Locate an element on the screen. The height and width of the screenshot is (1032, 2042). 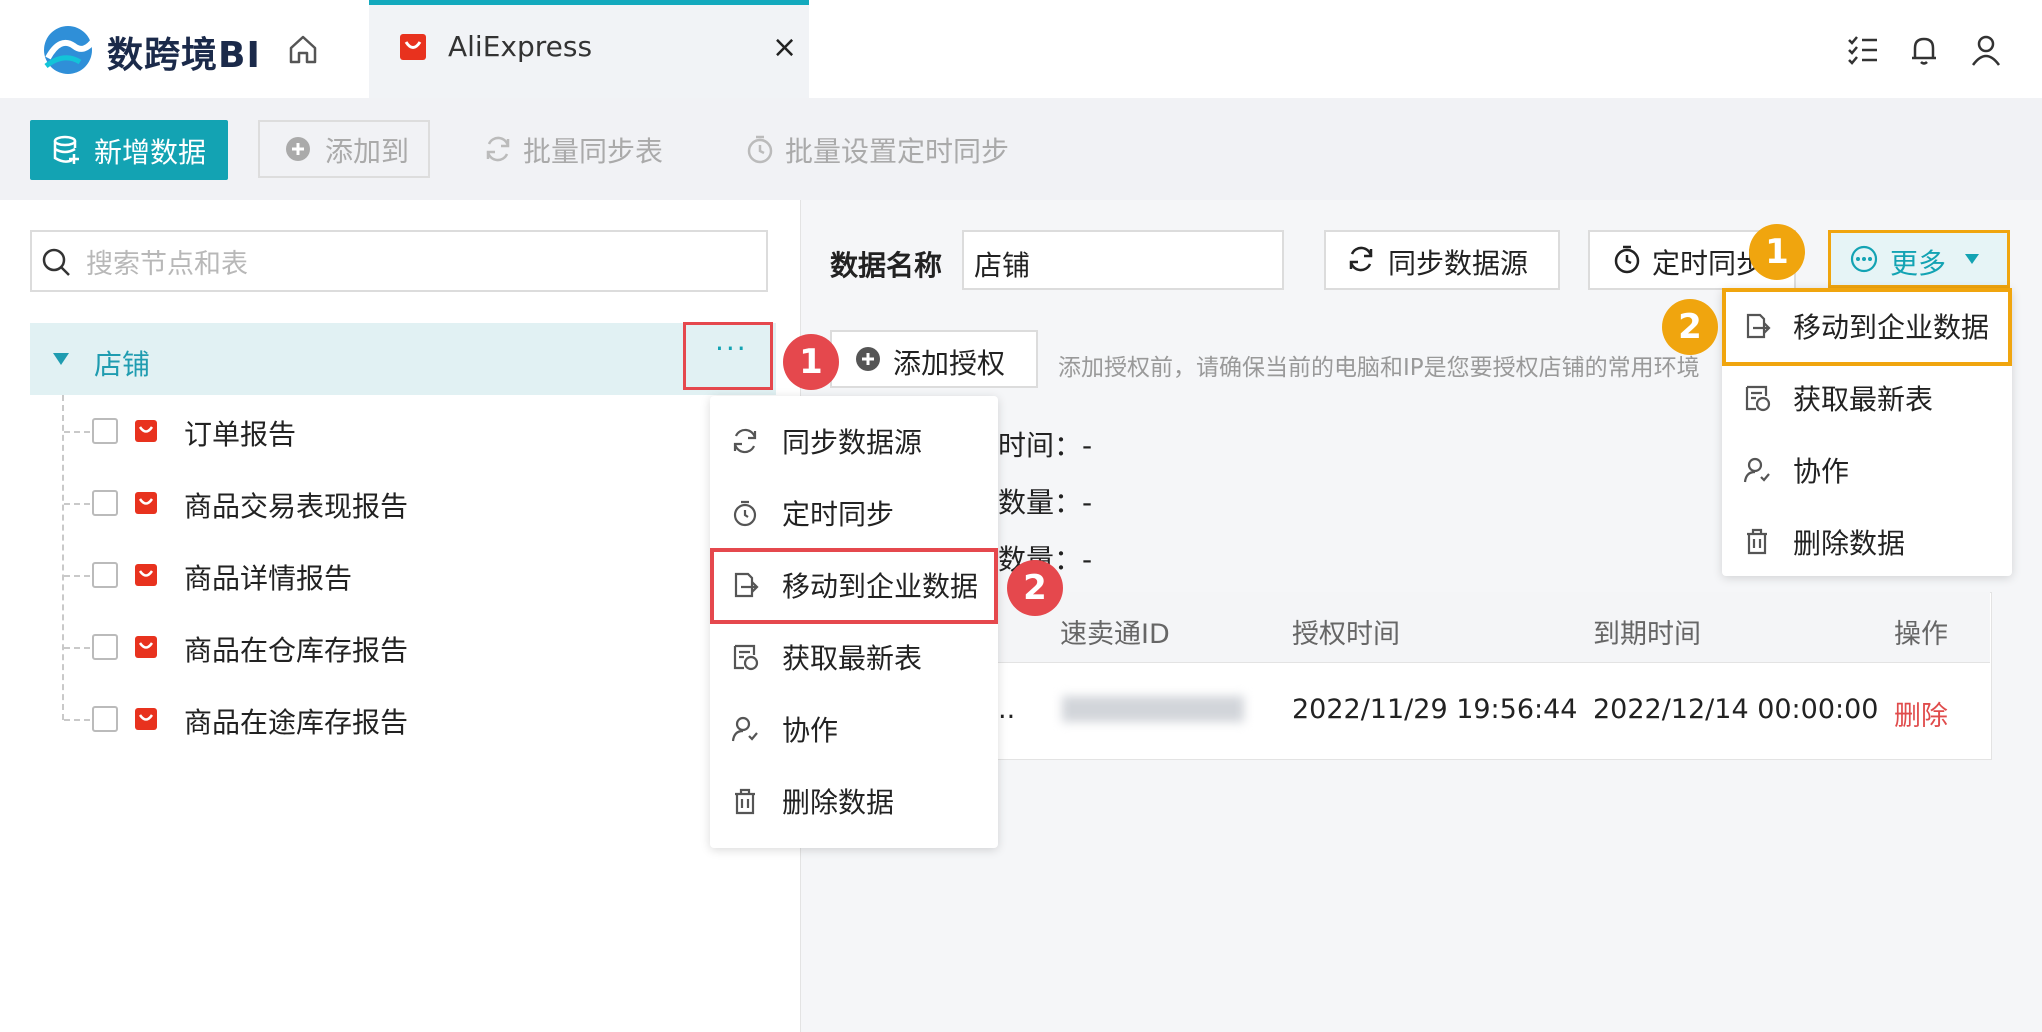
more-circle-icon is located at coordinates (1864, 259).